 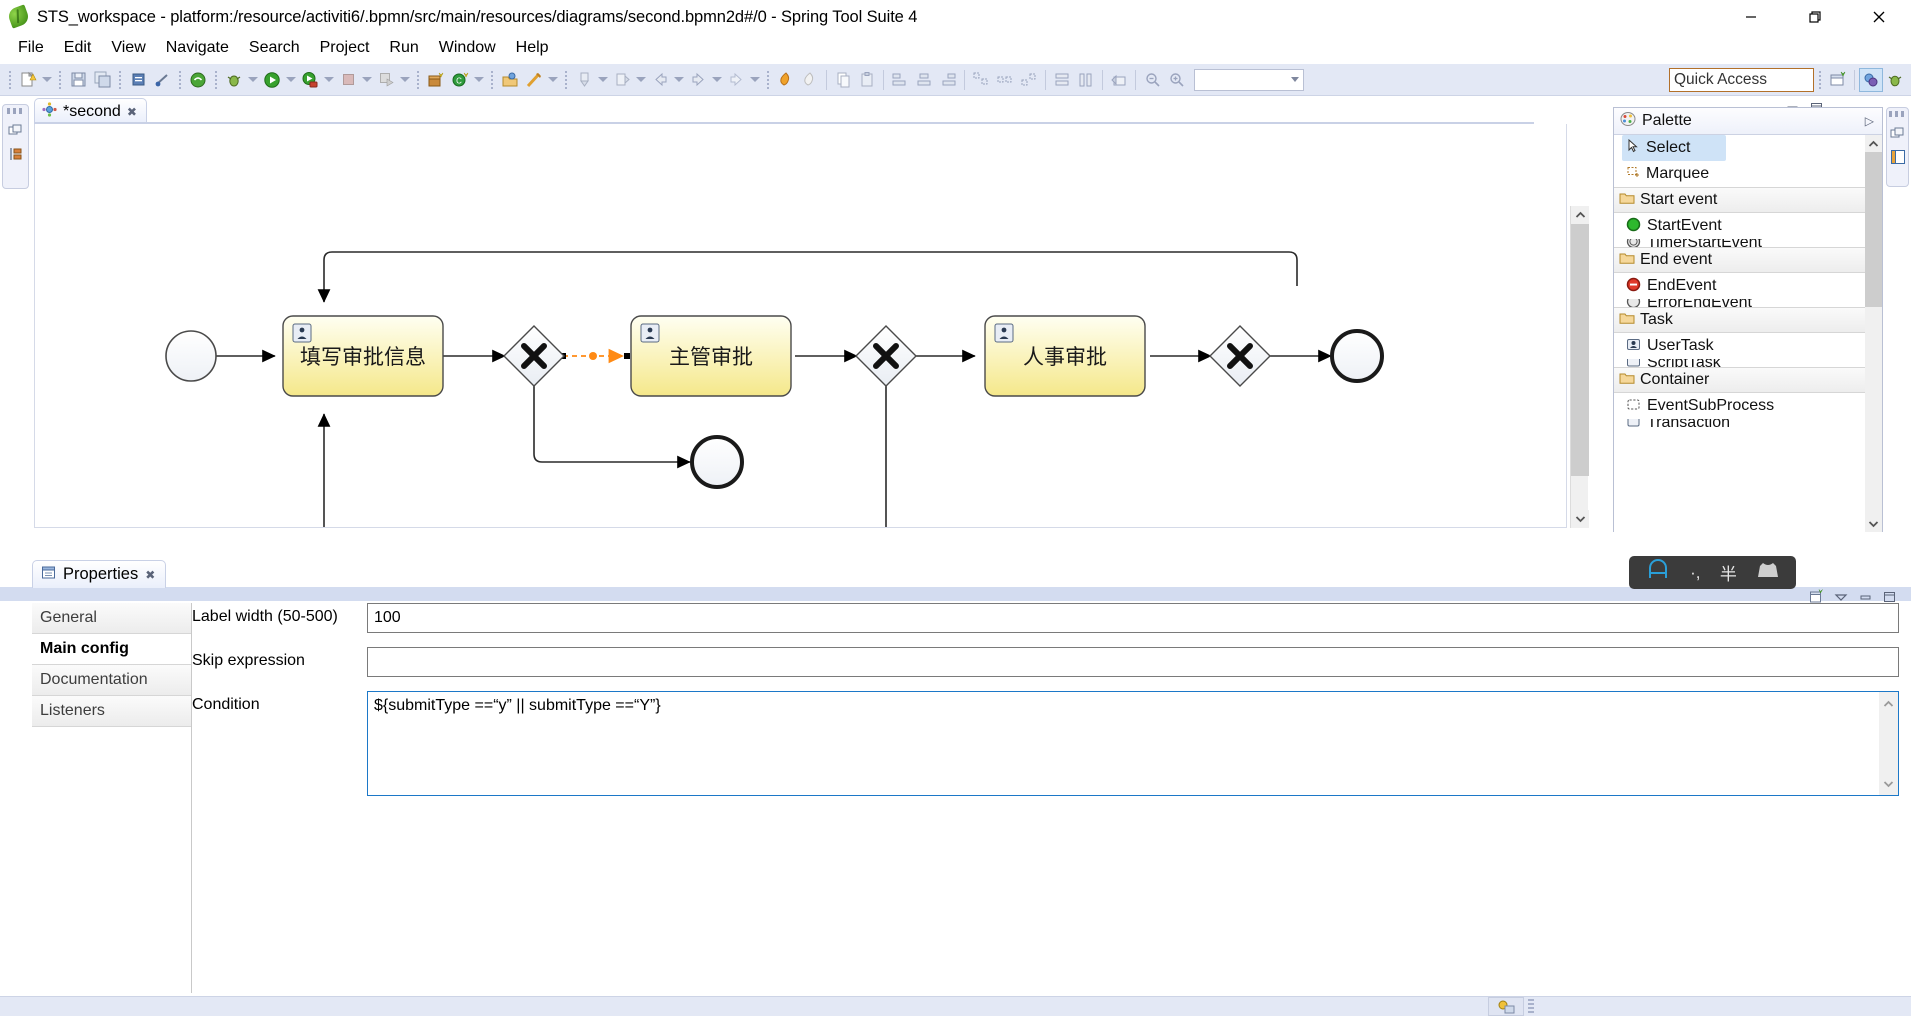 What do you see at coordinates (534, 80) in the screenshot?
I see `search-pen-icon` at bounding box center [534, 80].